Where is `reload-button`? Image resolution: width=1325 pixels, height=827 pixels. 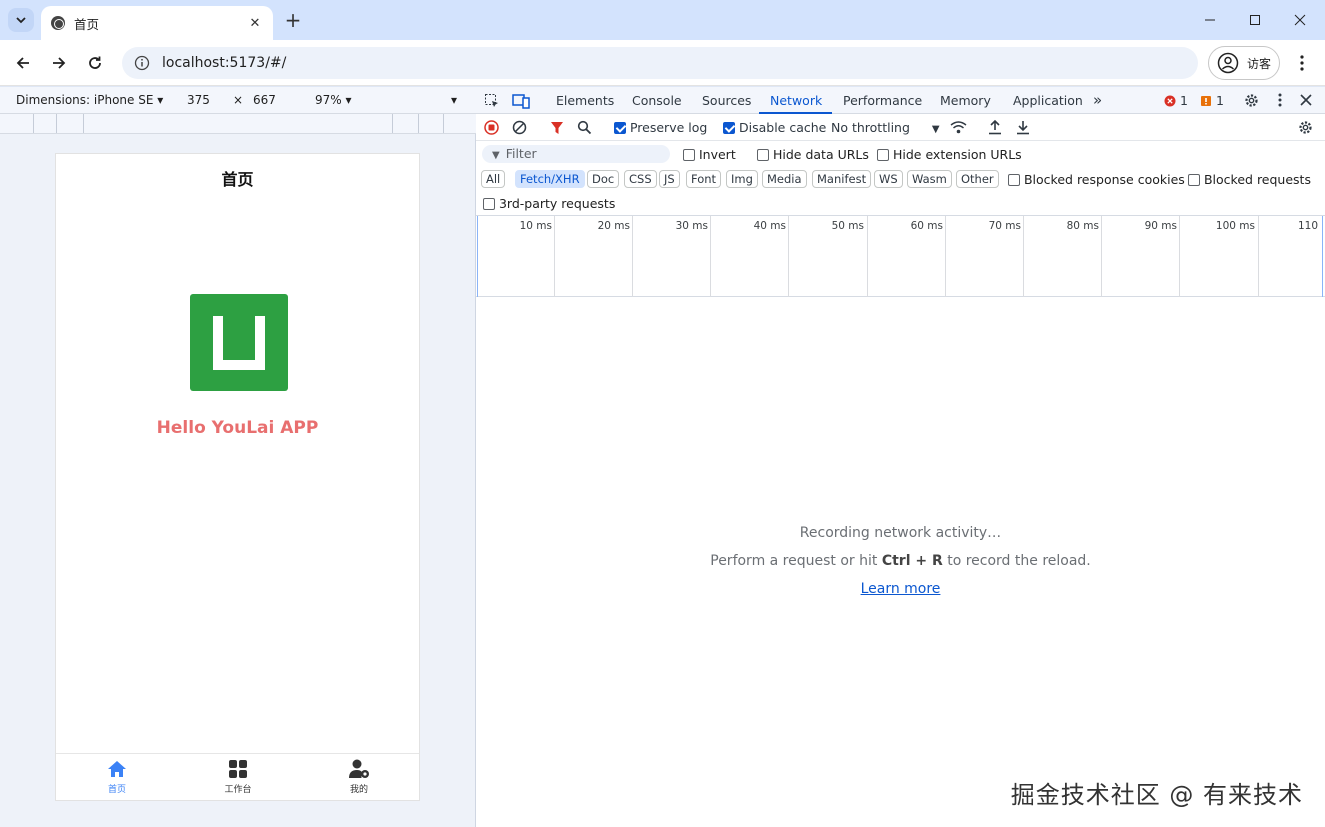
reload-button is located at coordinates (95, 63).